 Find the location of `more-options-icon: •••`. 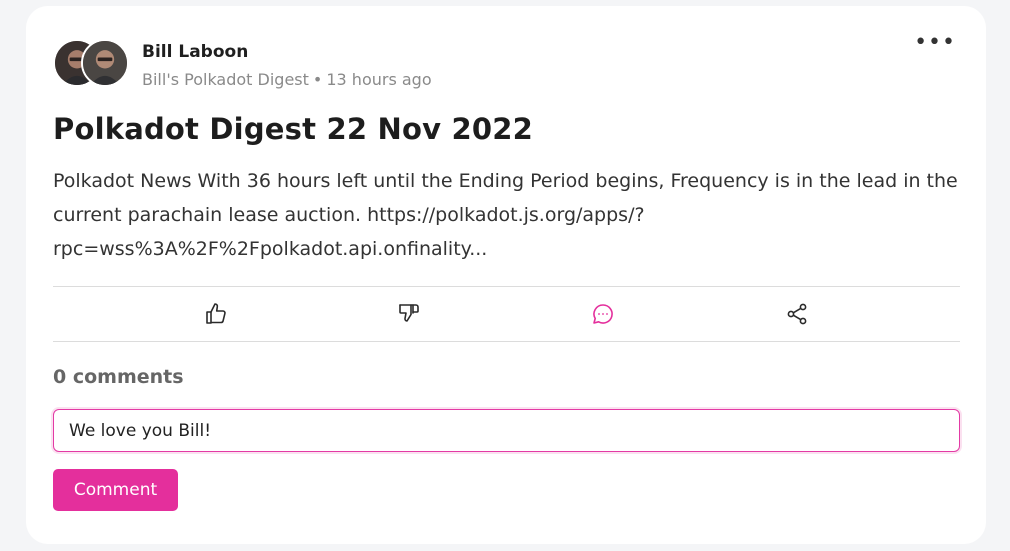

more-options-icon: ••• is located at coordinates (935, 43).